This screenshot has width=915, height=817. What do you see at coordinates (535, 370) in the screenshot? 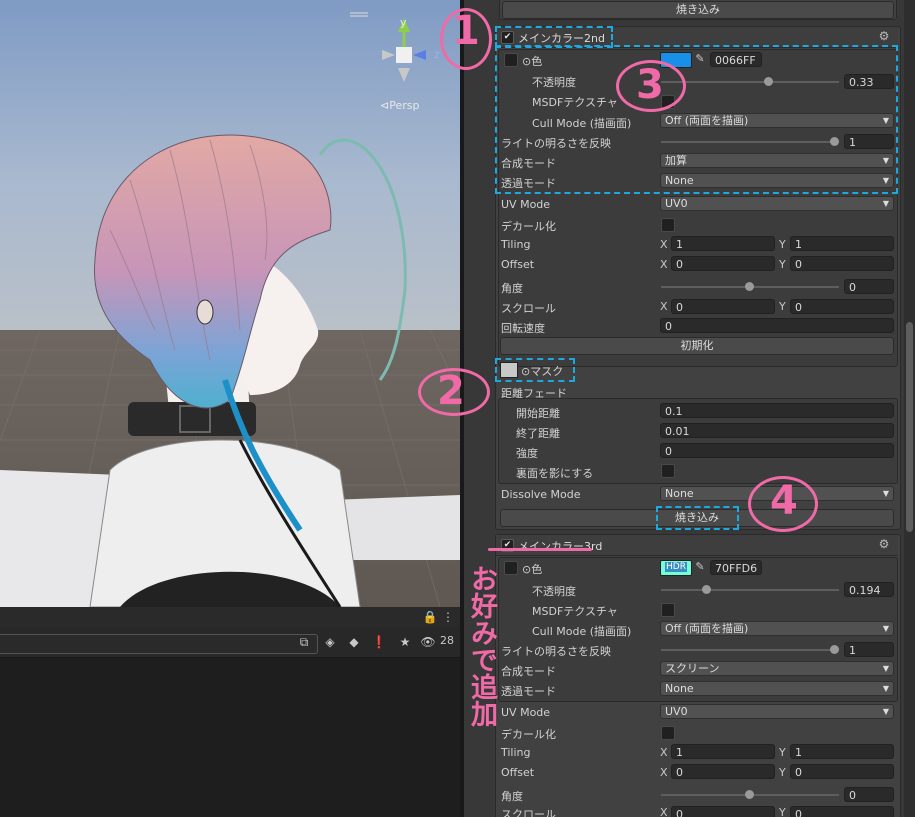
I see `annotation-box-mask` at bounding box center [535, 370].